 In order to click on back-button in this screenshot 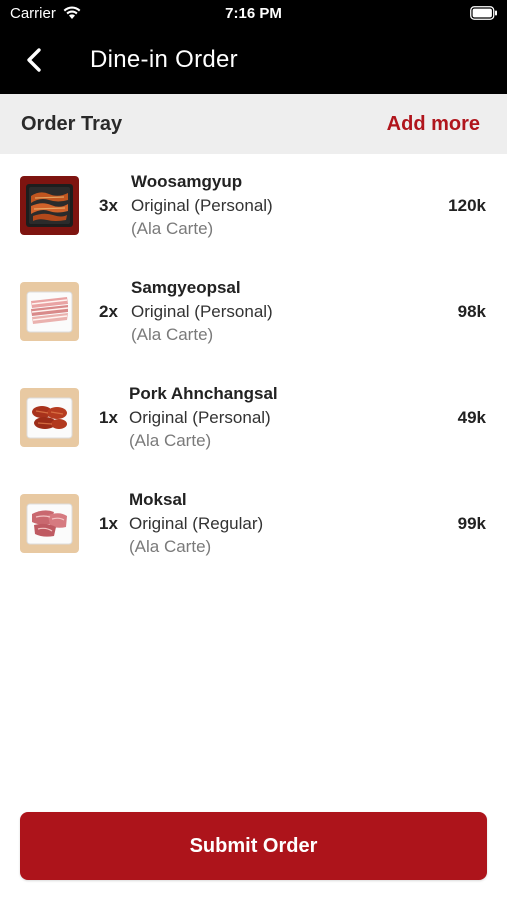, I will do `click(37, 60)`.